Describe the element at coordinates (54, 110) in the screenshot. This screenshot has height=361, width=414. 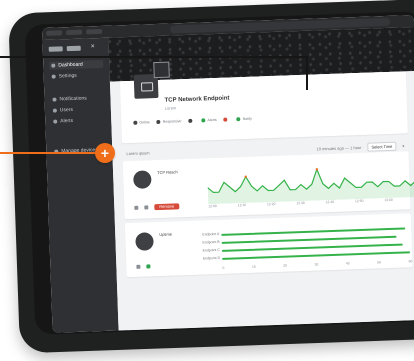
I see `user-icon` at that location.